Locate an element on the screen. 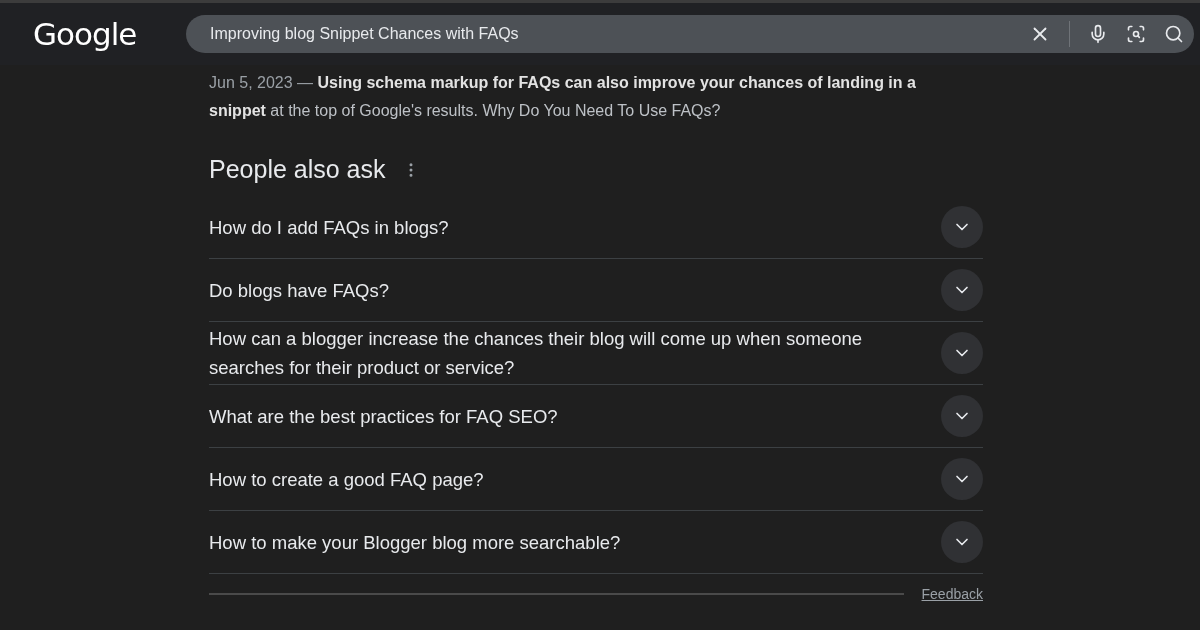 Image resolution: width=1200 pixels, height=630 pixels. camera-icon is located at coordinates (1136, 34).